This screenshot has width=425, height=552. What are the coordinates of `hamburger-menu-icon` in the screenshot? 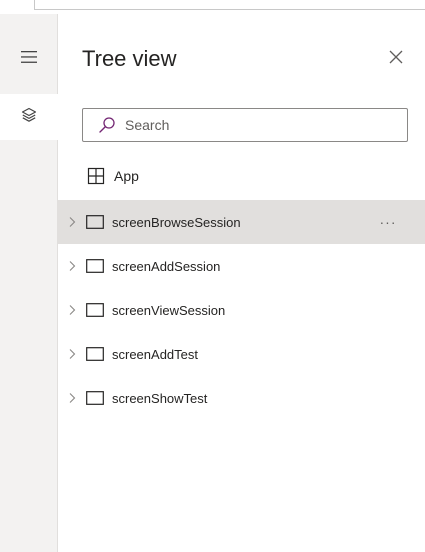 It's located at (28, 59).